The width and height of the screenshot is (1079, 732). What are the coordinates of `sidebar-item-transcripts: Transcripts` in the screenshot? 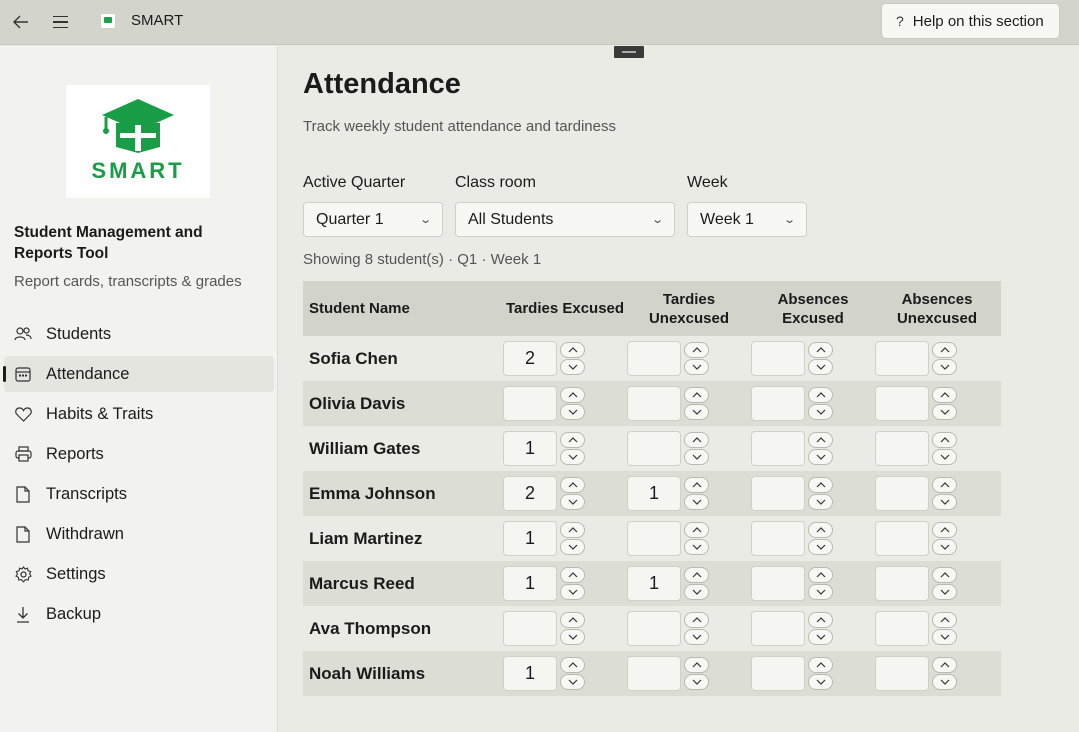 It's located at (139, 494).